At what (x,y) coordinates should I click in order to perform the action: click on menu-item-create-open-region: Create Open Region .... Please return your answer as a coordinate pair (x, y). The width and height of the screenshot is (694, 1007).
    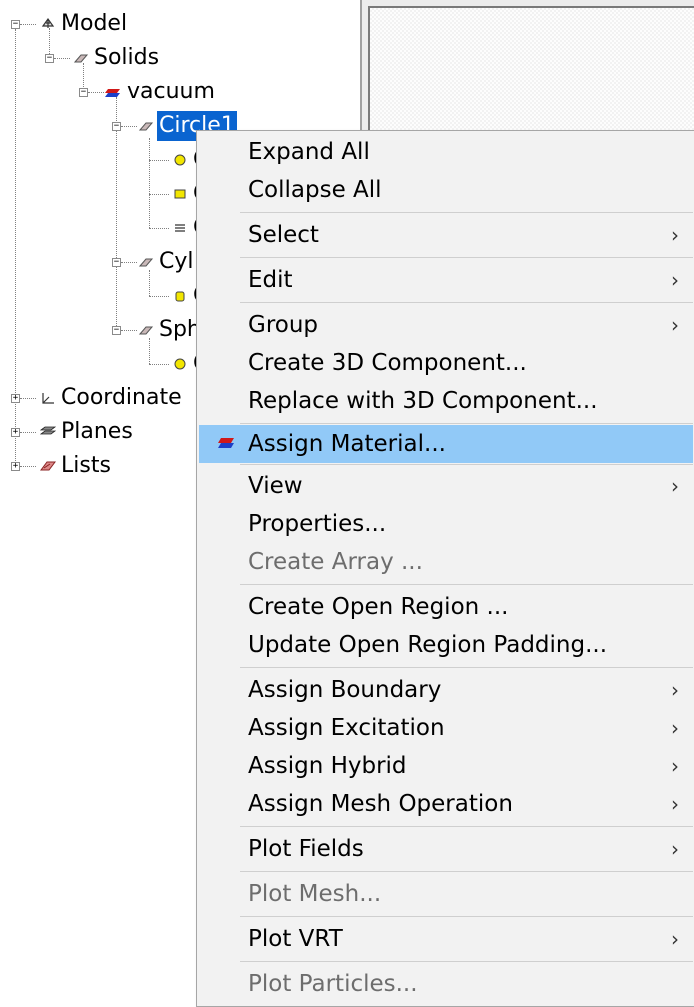
    Looking at the image, I should click on (446, 607).